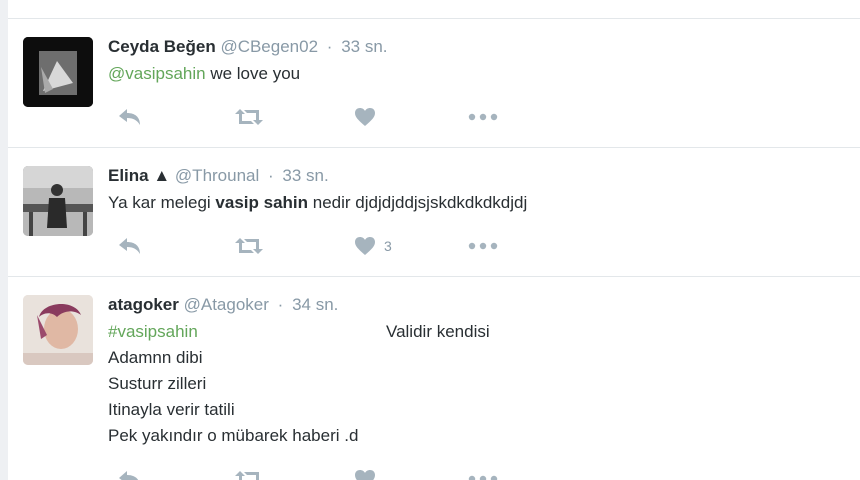 The image size is (860, 480). What do you see at coordinates (262, 202) in the screenshot?
I see `bold-keyword: vasip sahin` at bounding box center [262, 202].